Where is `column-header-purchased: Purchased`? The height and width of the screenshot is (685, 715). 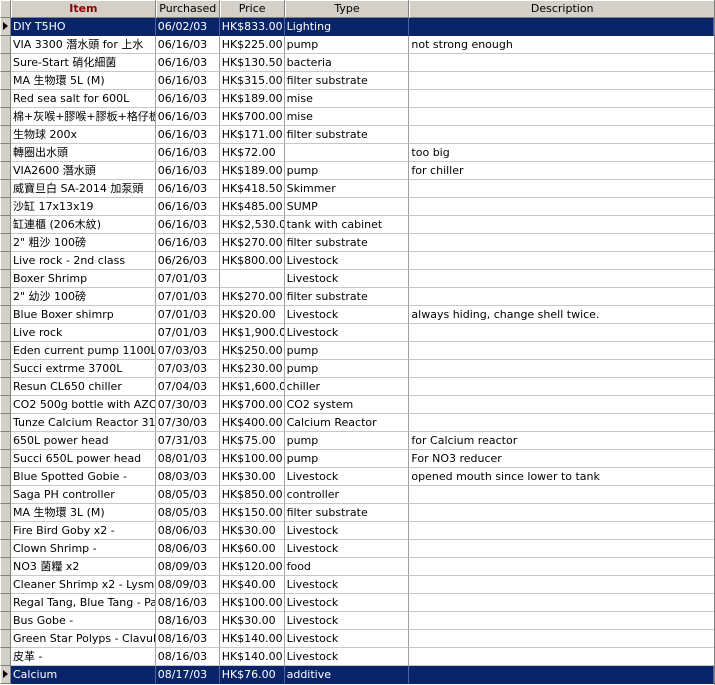
column-header-purchased: Purchased is located at coordinates (187, 9).